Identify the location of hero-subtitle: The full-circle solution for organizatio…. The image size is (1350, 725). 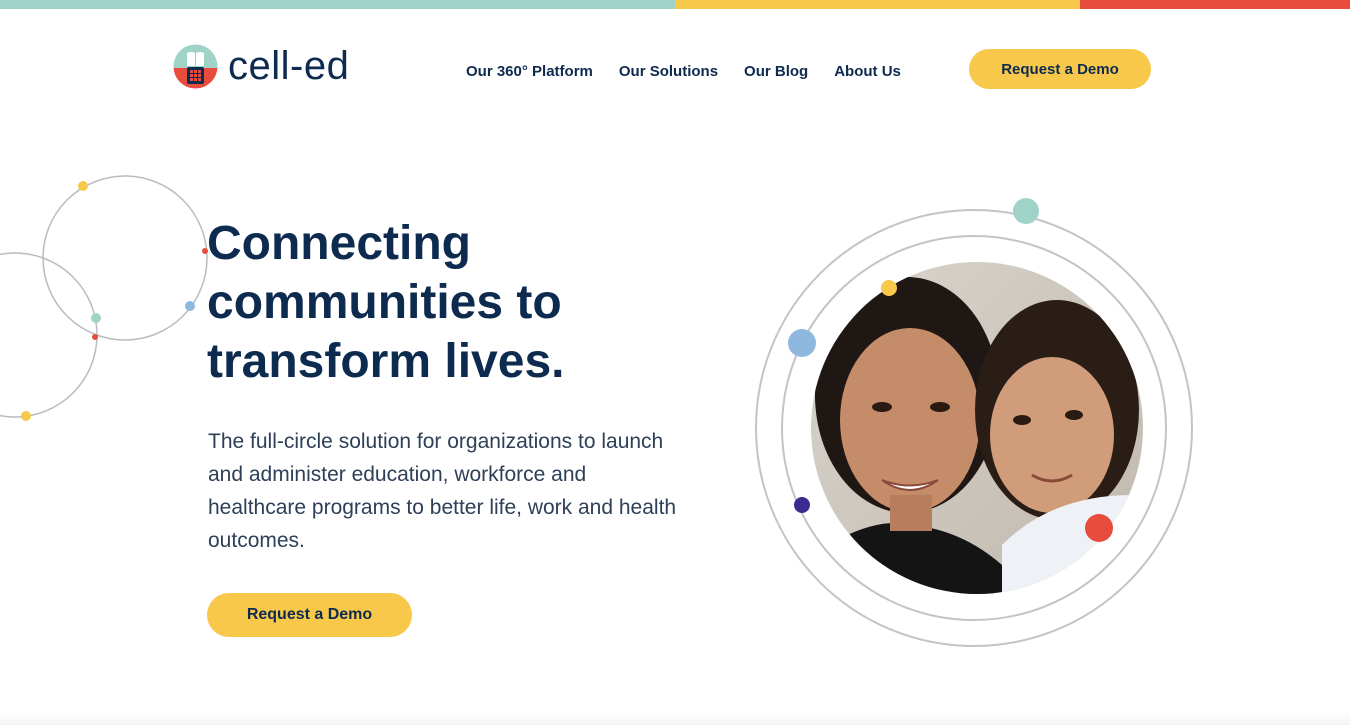
(442, 491).